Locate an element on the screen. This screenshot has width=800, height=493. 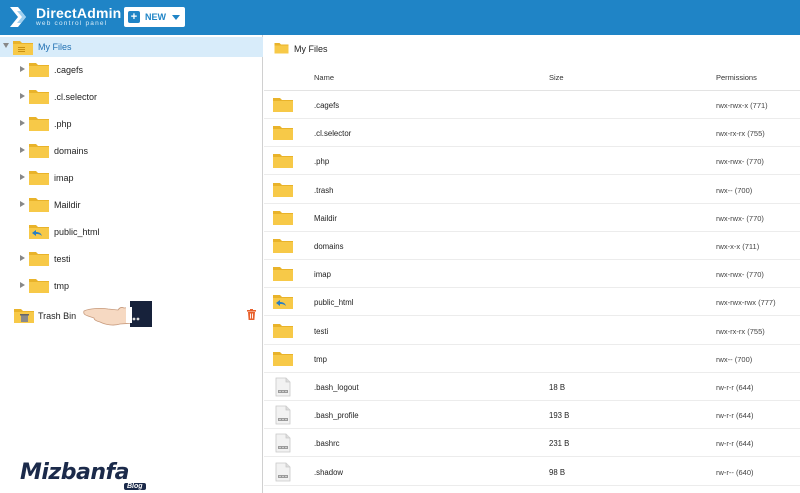
top-header-bar: DirectAdmin web control panel + NEW is located at coordinates (400, 17).